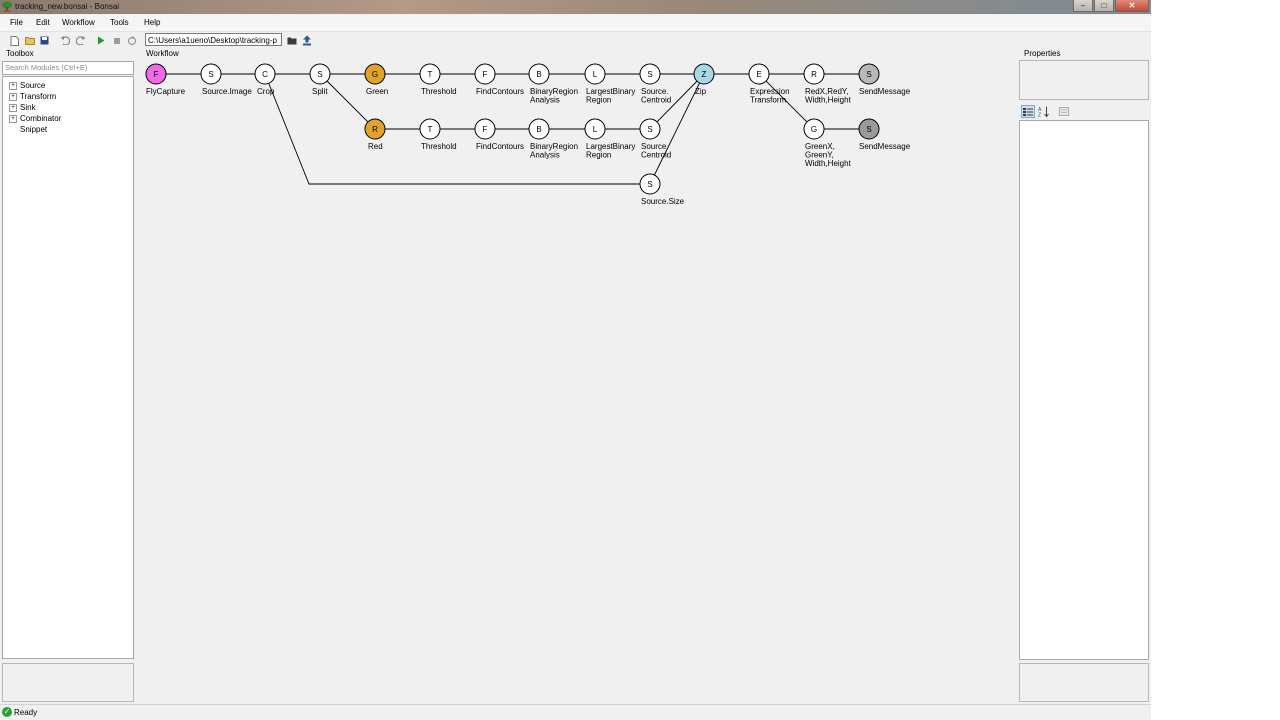 This screenshot has height=720, width=1280. Describe the element at coordinates (32, 96) in the screenshot. I see `tree-item-transform: + Transform` at that location.